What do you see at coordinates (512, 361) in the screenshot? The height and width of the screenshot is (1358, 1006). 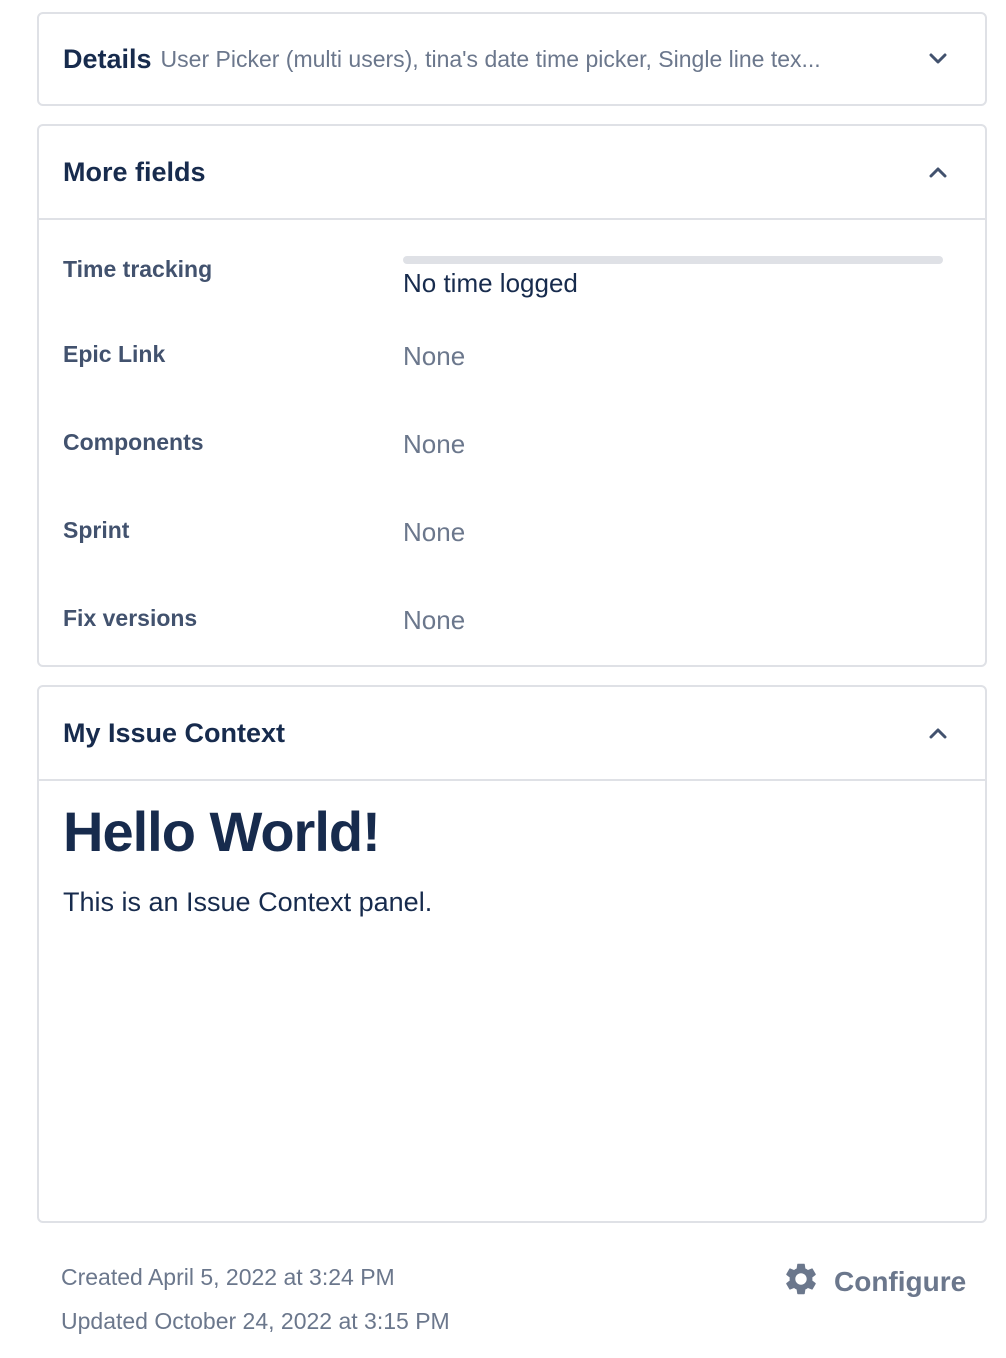 I see `field-row-epic-link: Epic Link None` at bounding box center [512, 361].